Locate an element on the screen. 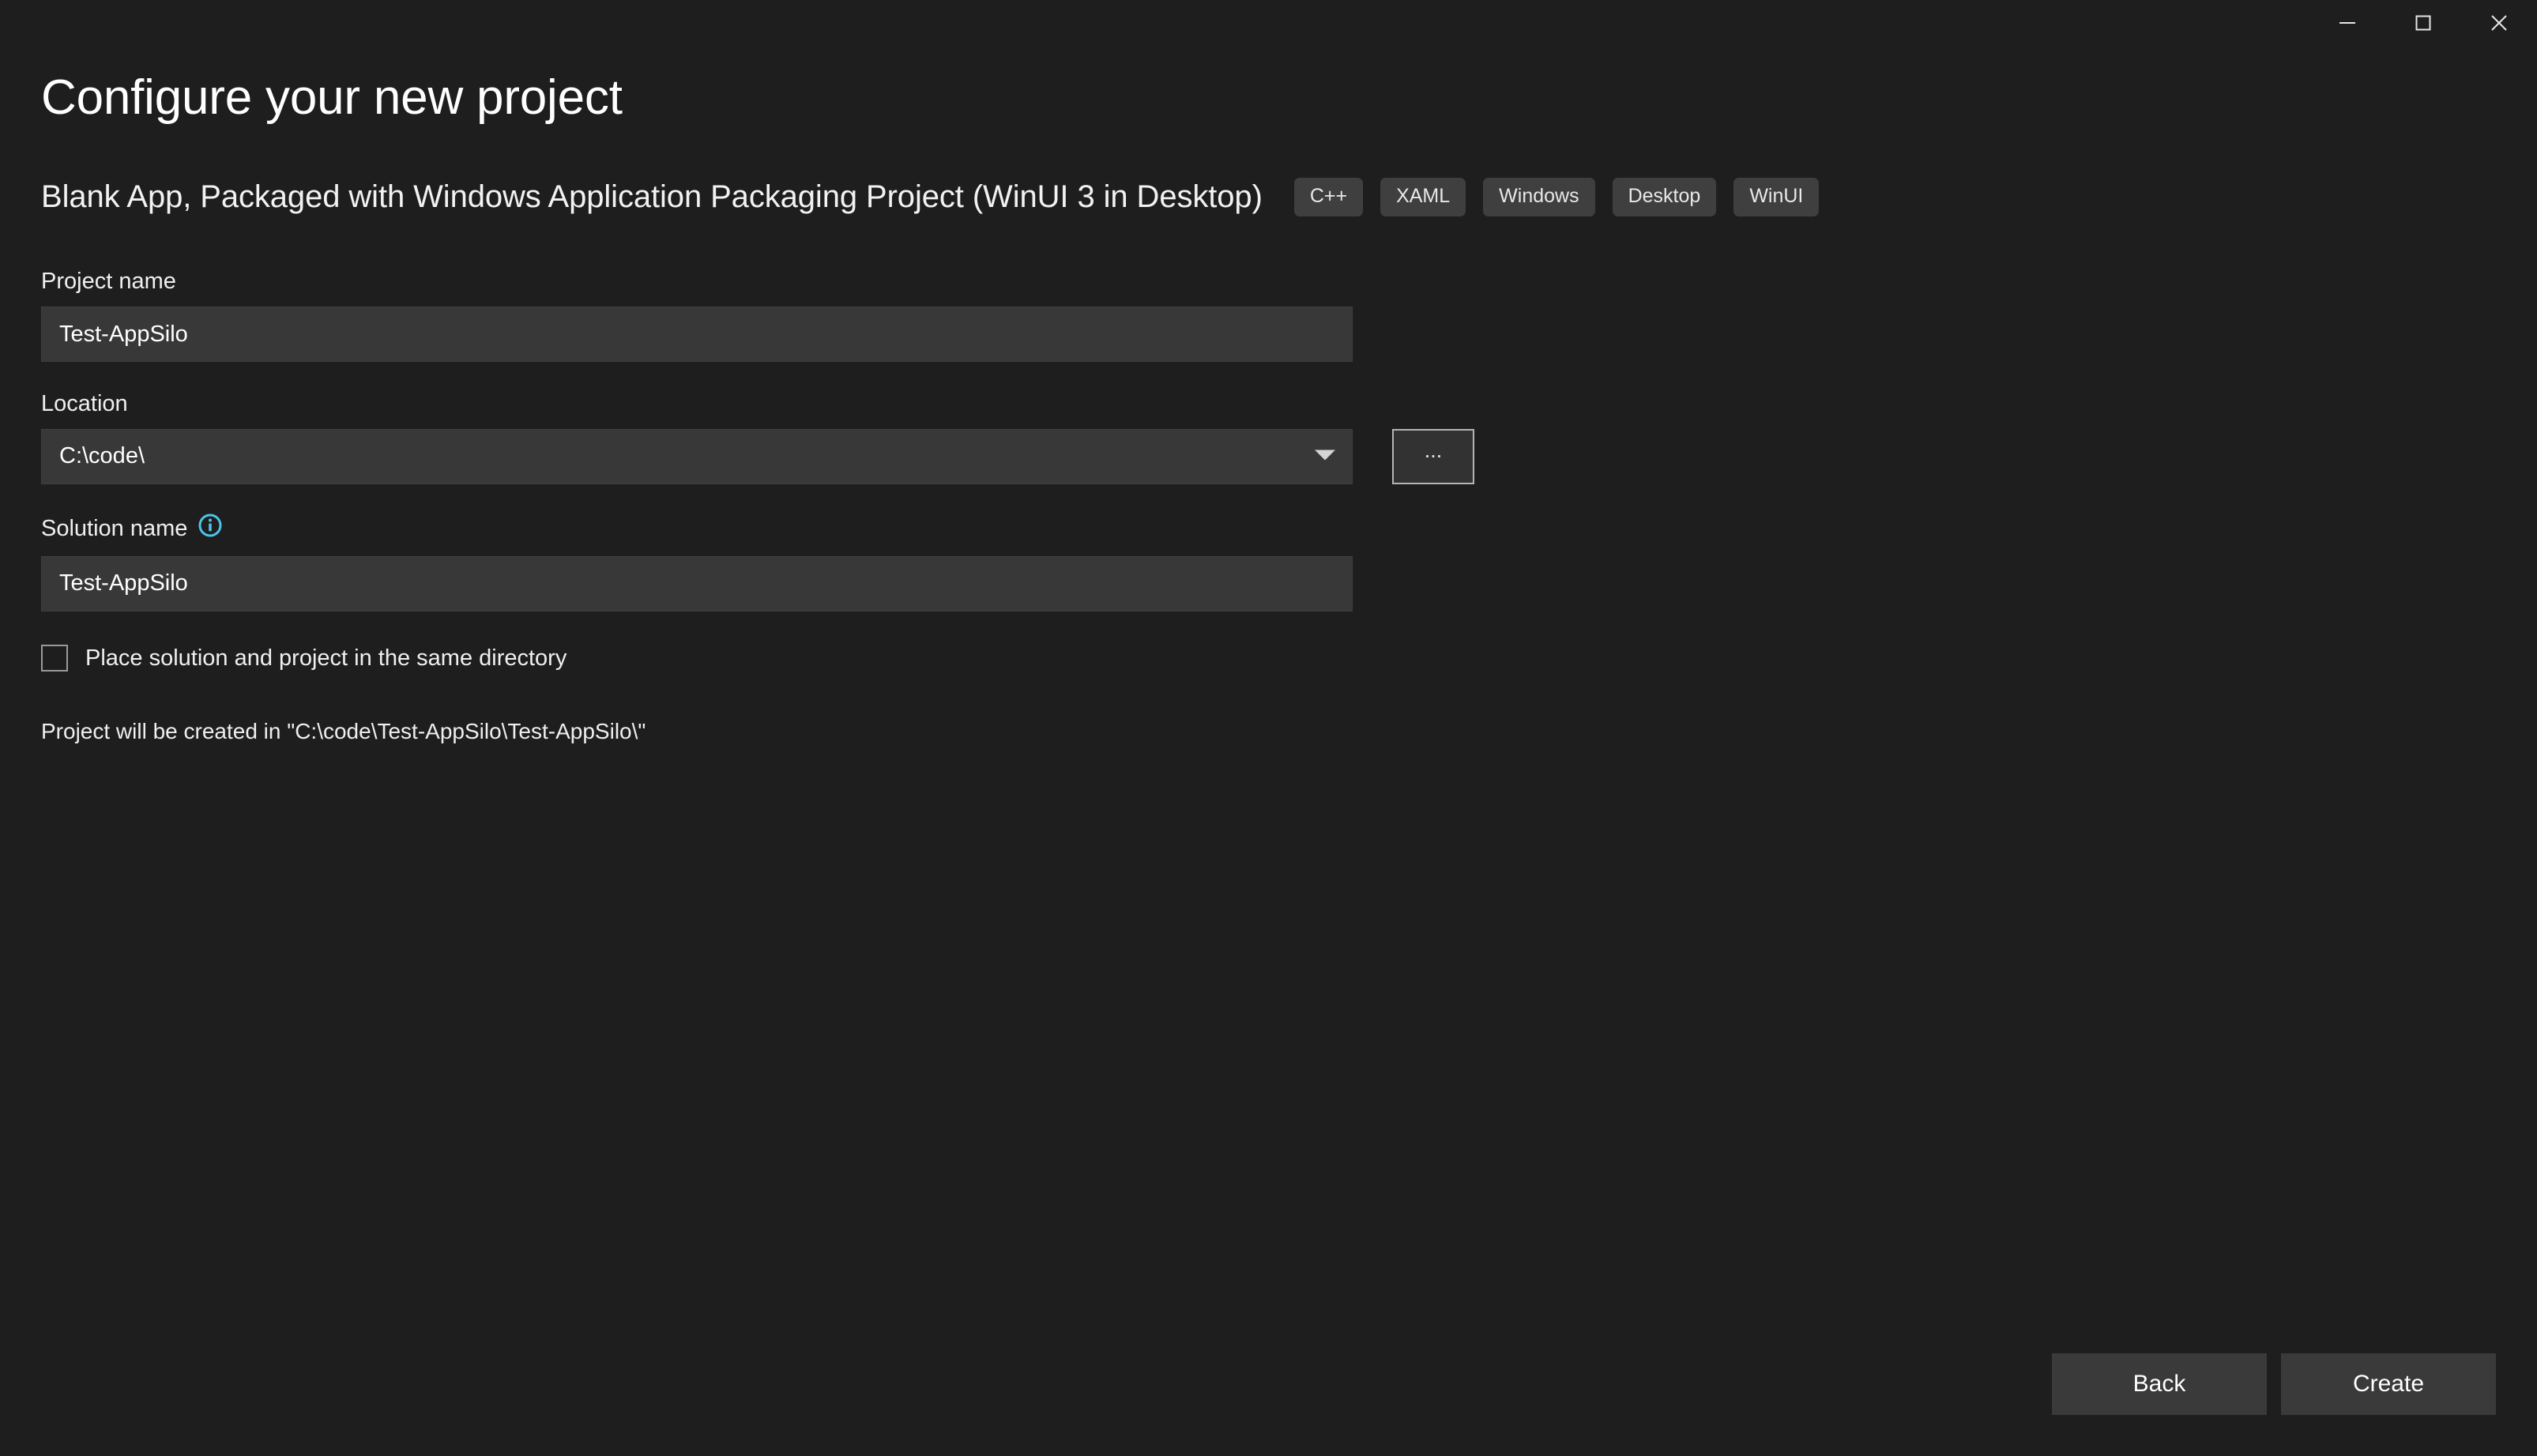 The image size is (2537, 1456). project-name-field-group: Project name is located at coordinates (1268, 315).